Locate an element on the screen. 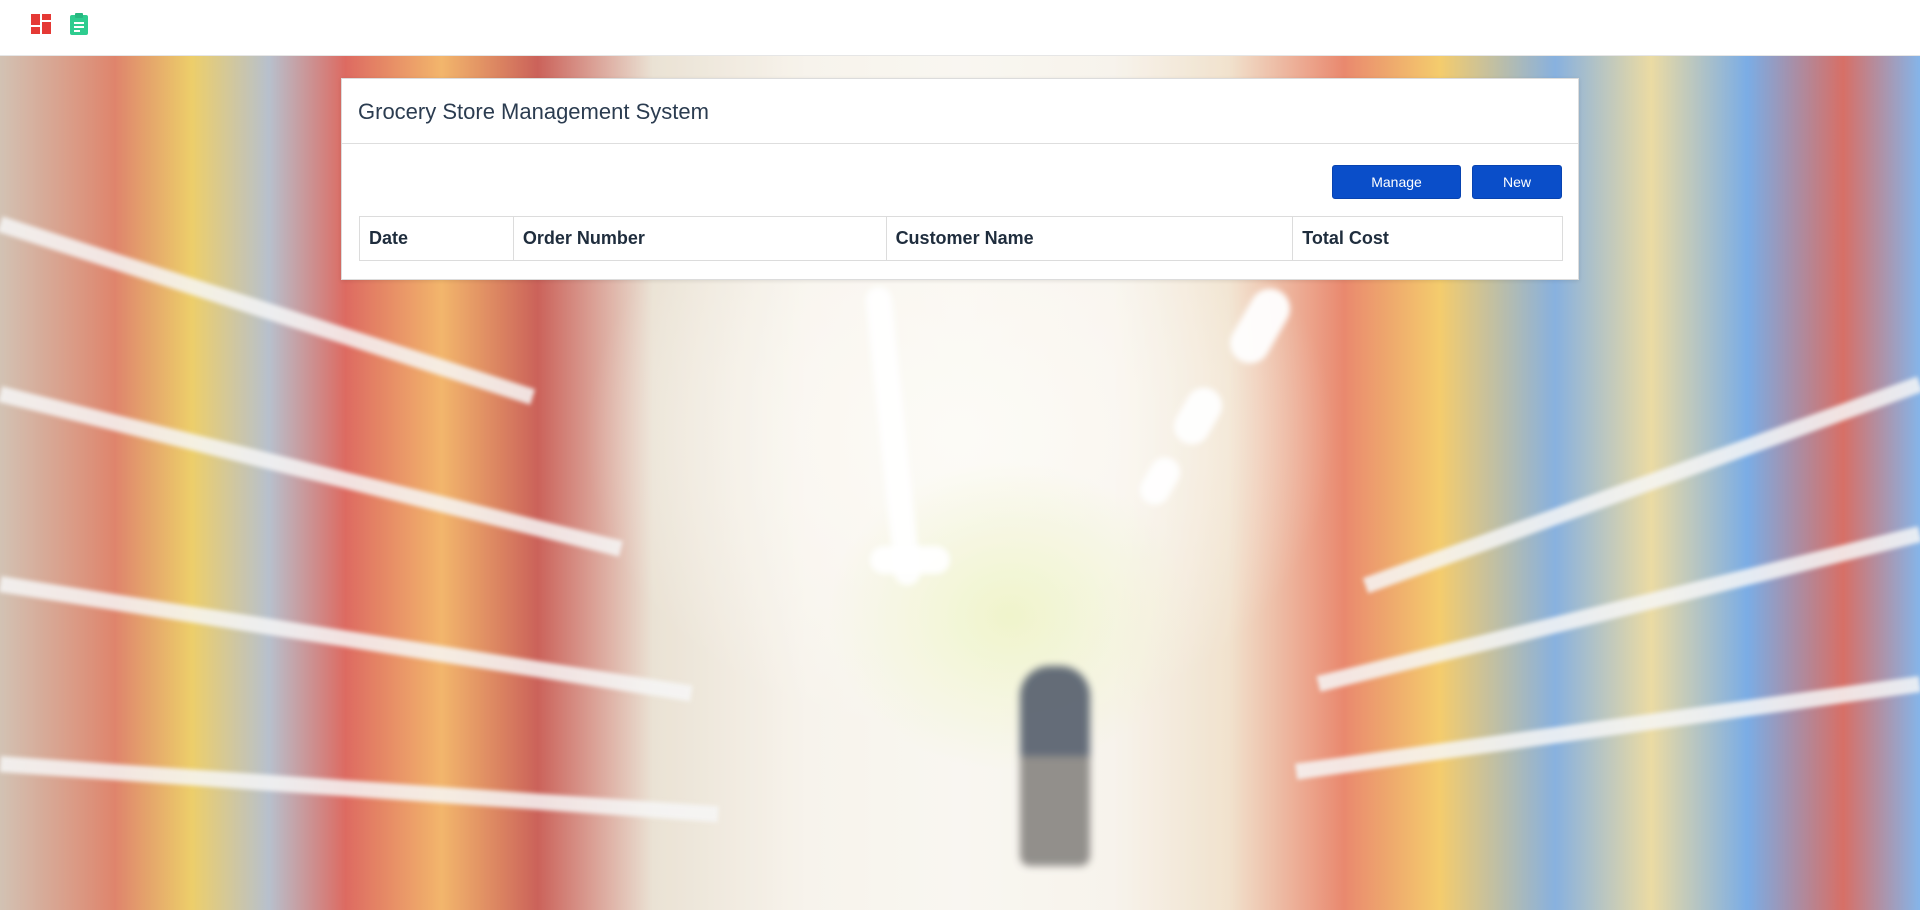 This screenshot has height=910, width=1920. page-title: Grocery Store Management System is located at coordinates (533, 111).